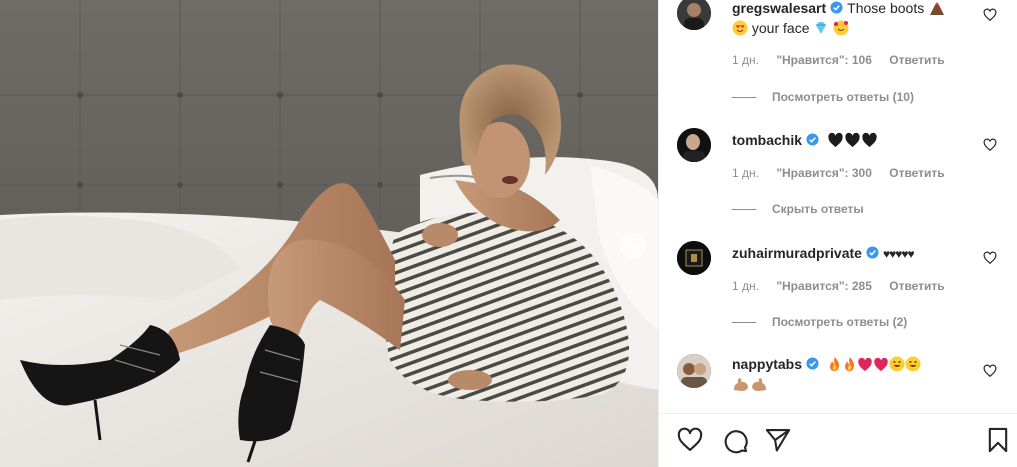 This screenshot has height=467, width=1017. I want to click on view-replies-button: Посмотреть ответы (10), so click(823, 97).